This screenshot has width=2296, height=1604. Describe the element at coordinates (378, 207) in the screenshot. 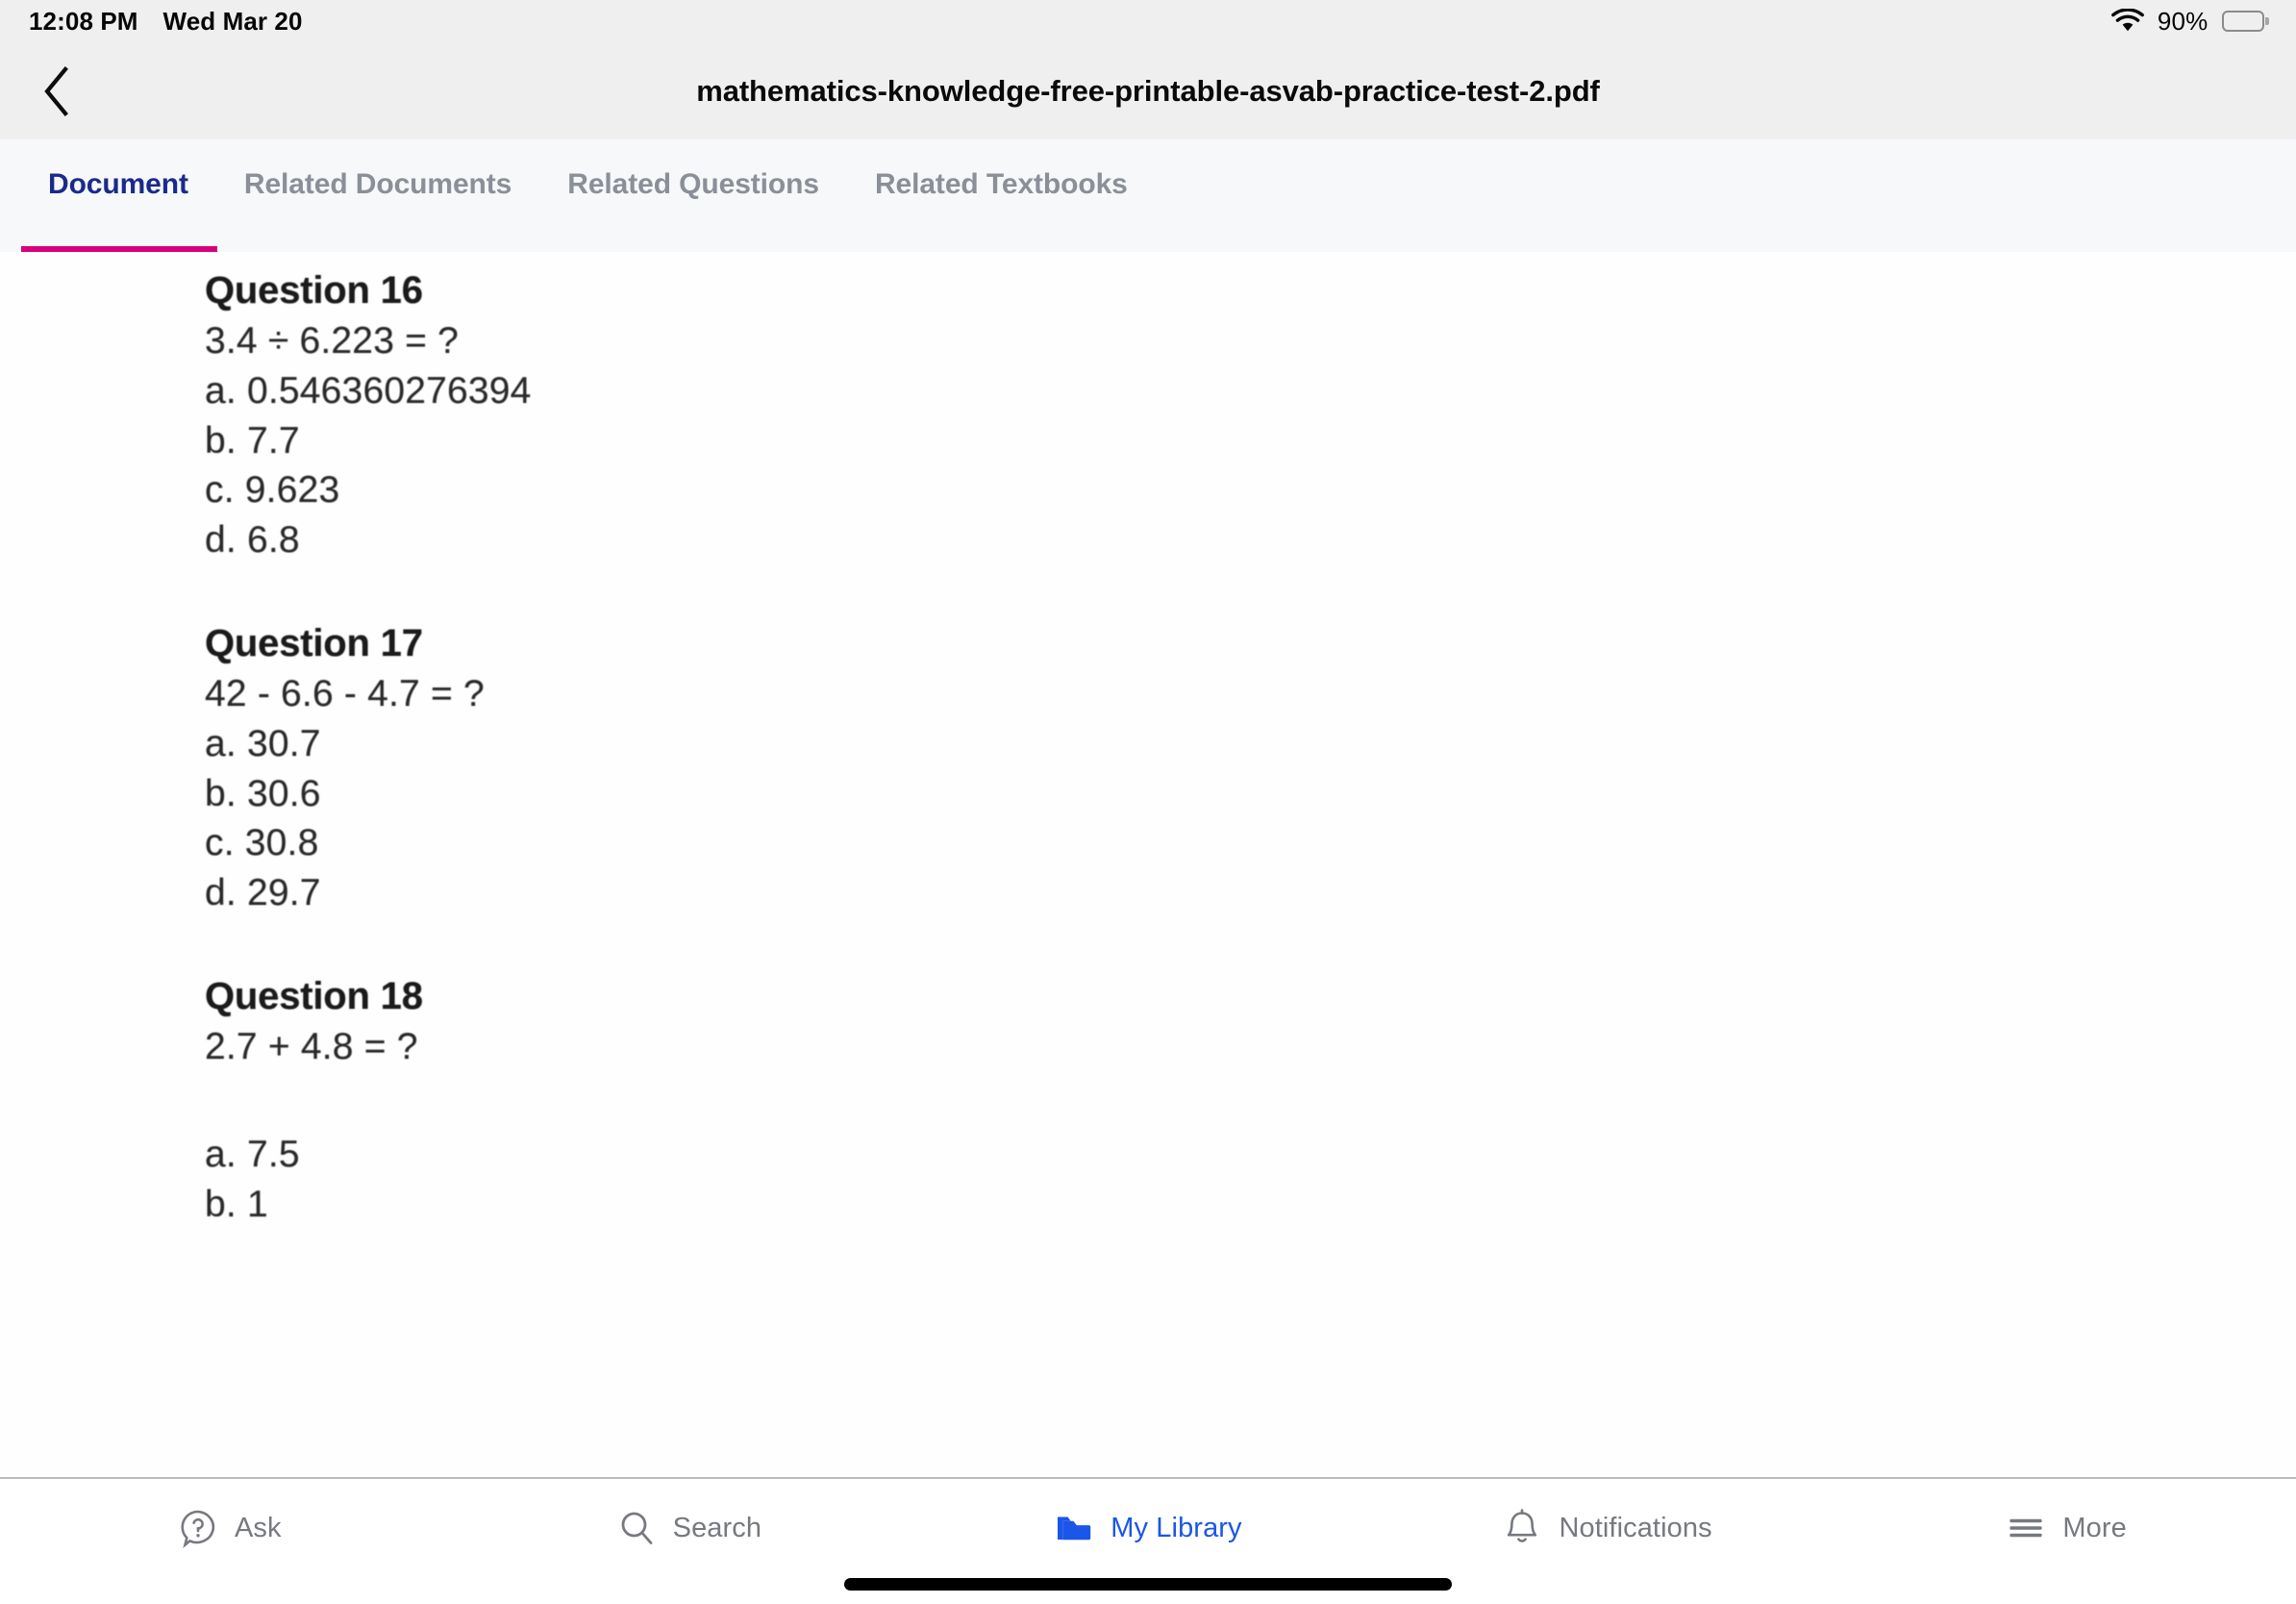

I see `tab-related-documents: Related Documents` at that location.